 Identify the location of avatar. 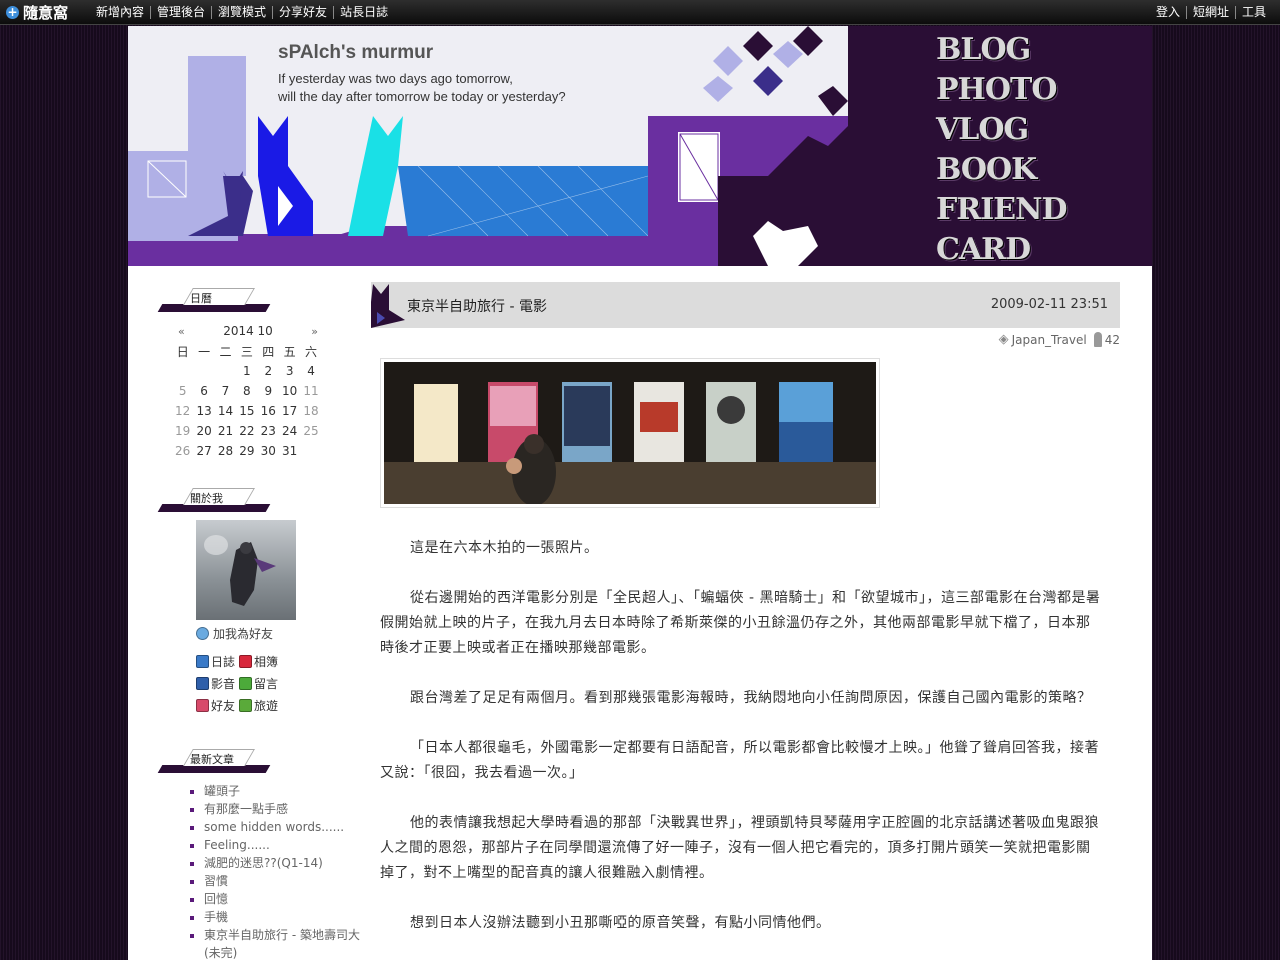
(246, 570).